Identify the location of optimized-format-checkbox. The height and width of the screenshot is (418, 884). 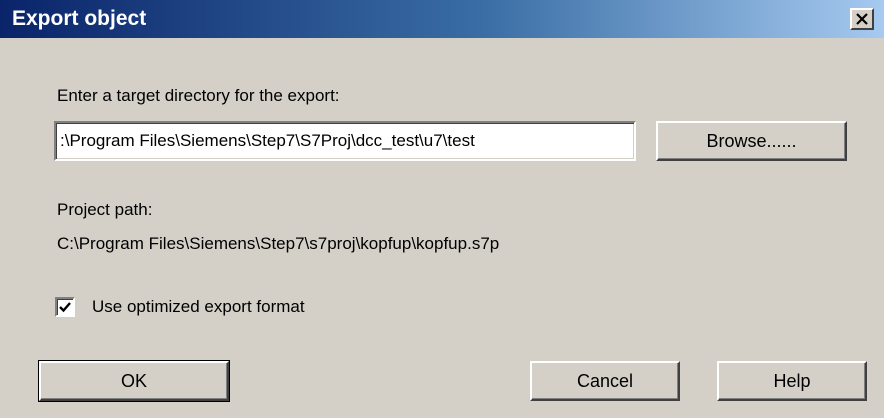
(65, 307).